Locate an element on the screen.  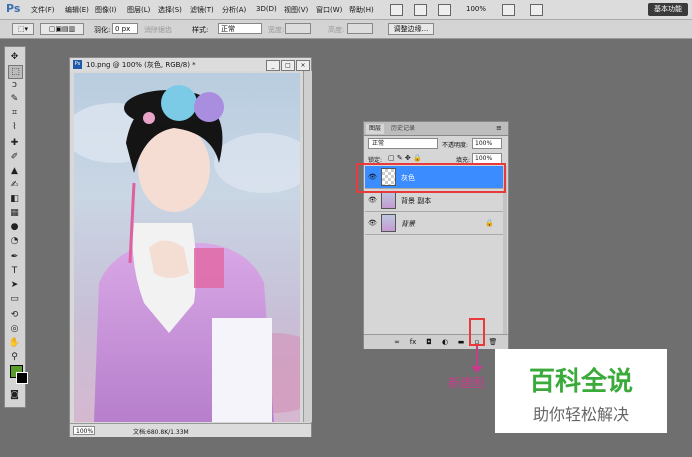
layers-bottom-bar: ∞ fx ◘ ◐ ▬ ▫ 🗑 is located at coordinates (436, 341).